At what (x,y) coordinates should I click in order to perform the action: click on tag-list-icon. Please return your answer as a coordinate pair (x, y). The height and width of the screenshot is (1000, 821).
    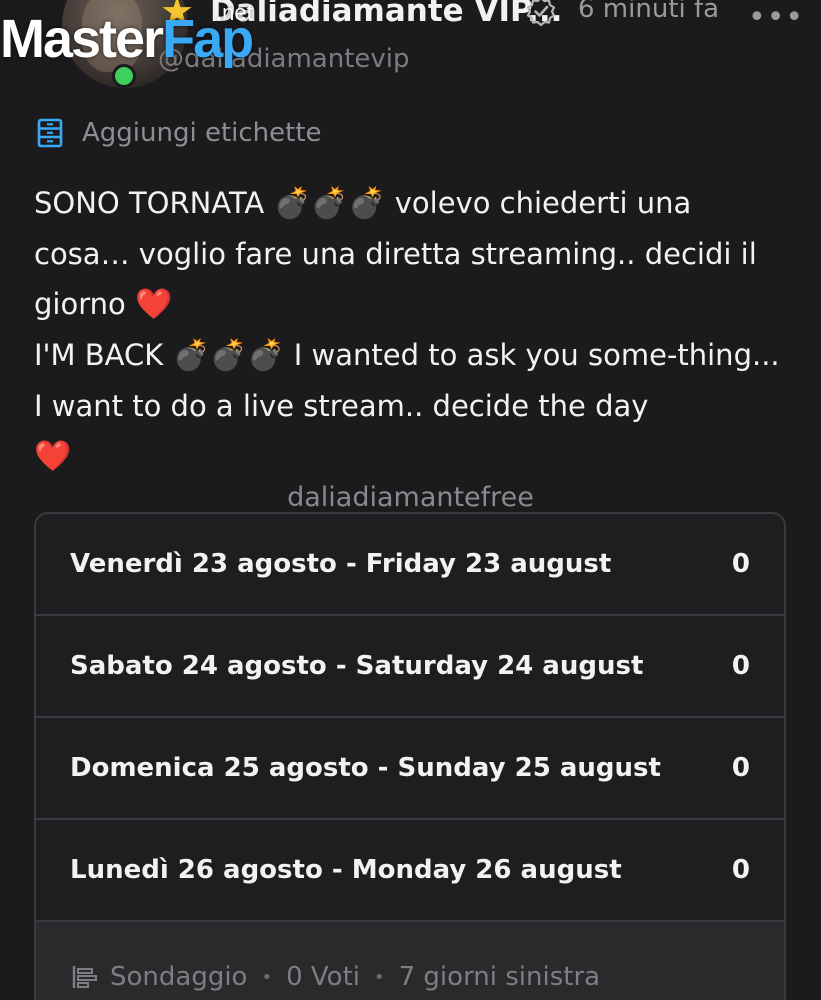
    Looking at the image, I should click on (50, 133).